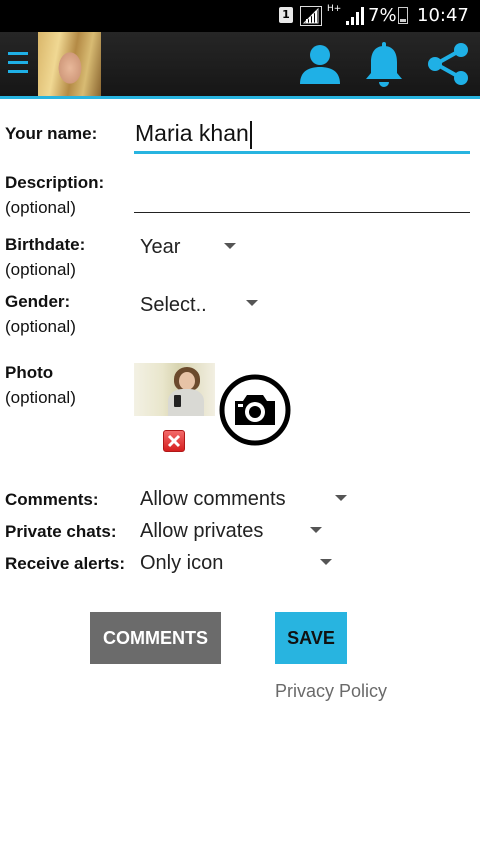  I want to click on clock: 10:47, so click(443, 15).